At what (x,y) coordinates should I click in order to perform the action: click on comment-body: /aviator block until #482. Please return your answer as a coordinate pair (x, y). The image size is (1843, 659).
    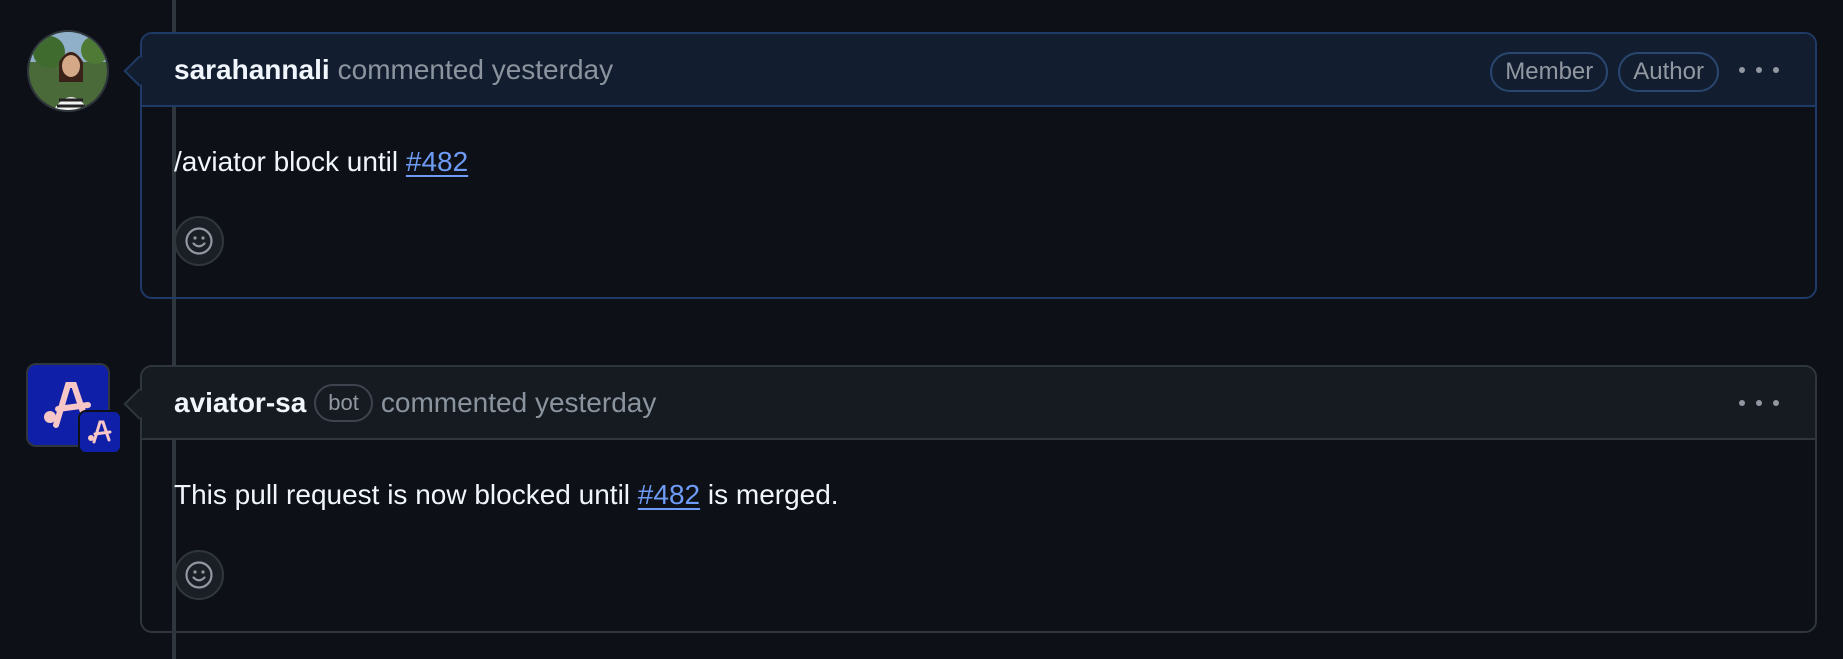
    Looking at the image, I should click on (321, 162).